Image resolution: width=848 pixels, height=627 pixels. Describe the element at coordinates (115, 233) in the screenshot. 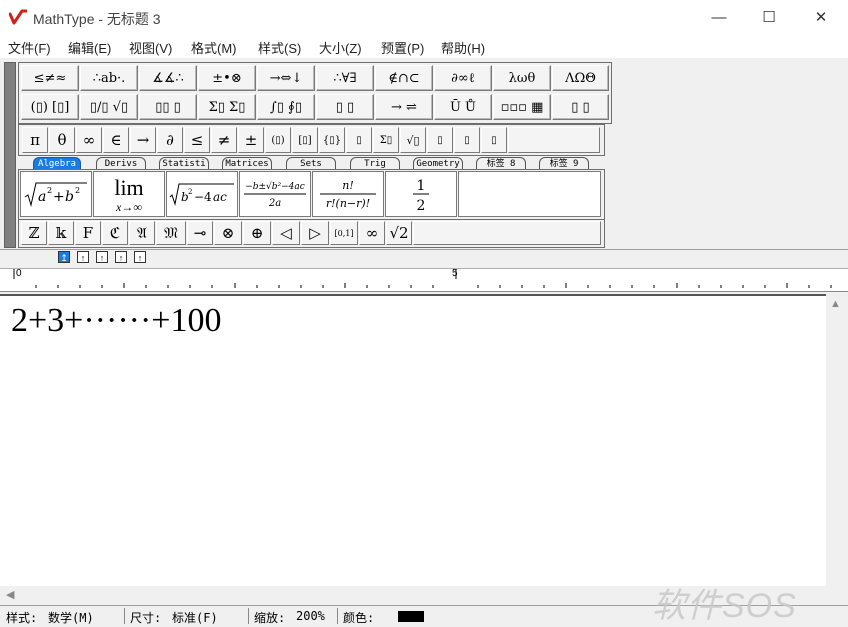

I see `symbol-fraktur-c: ℭ` at that location.